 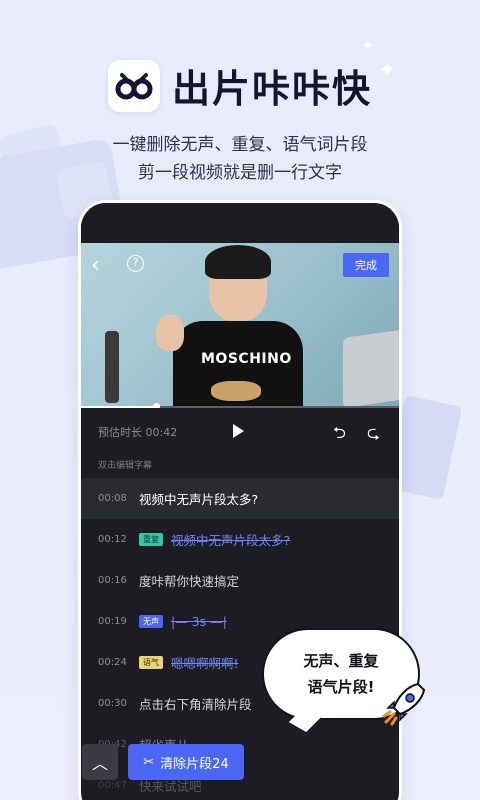 What do you see at coordinates (149, 762) in the screenshot?
I see `scissors-icon: ✂` at bounding box center [149, 762].